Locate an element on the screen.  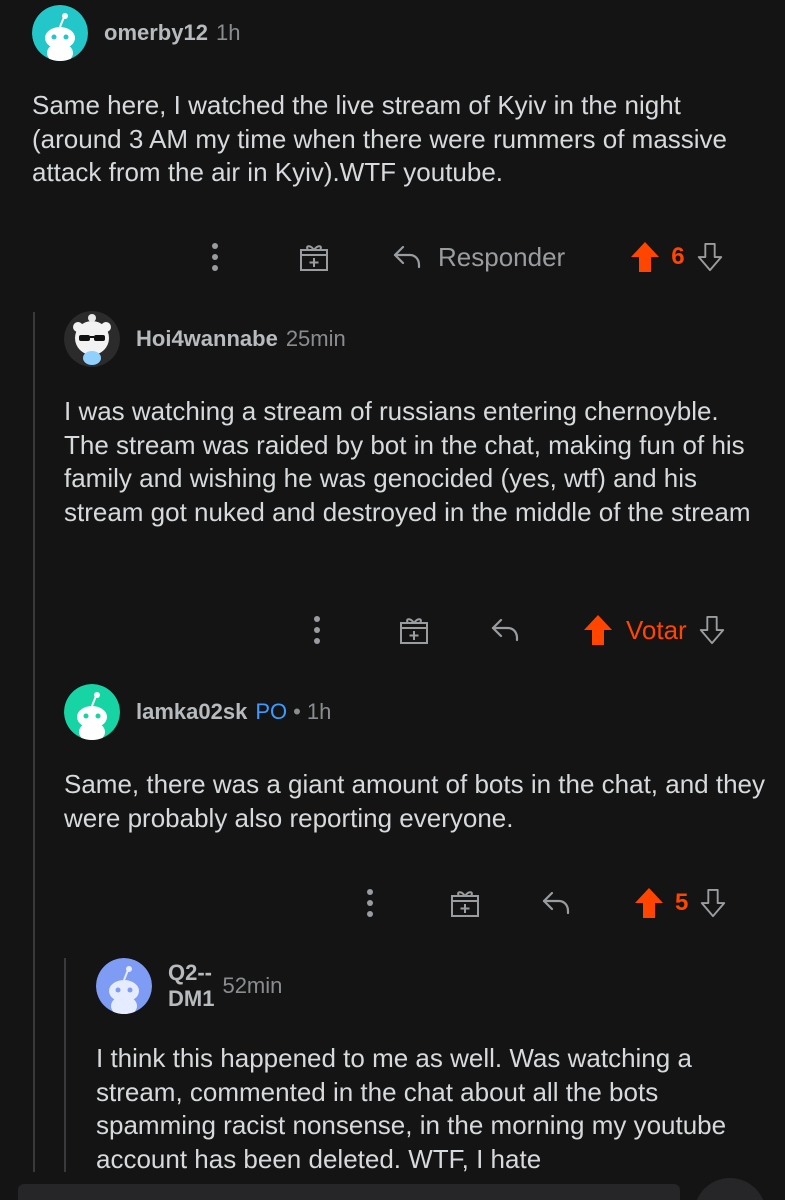
reply-label: Responder is located at coordinates (501, 257).